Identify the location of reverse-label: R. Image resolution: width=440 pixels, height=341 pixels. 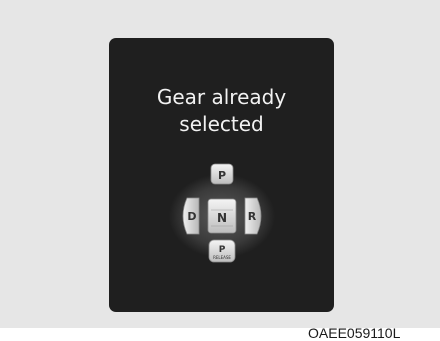
(252, 216).